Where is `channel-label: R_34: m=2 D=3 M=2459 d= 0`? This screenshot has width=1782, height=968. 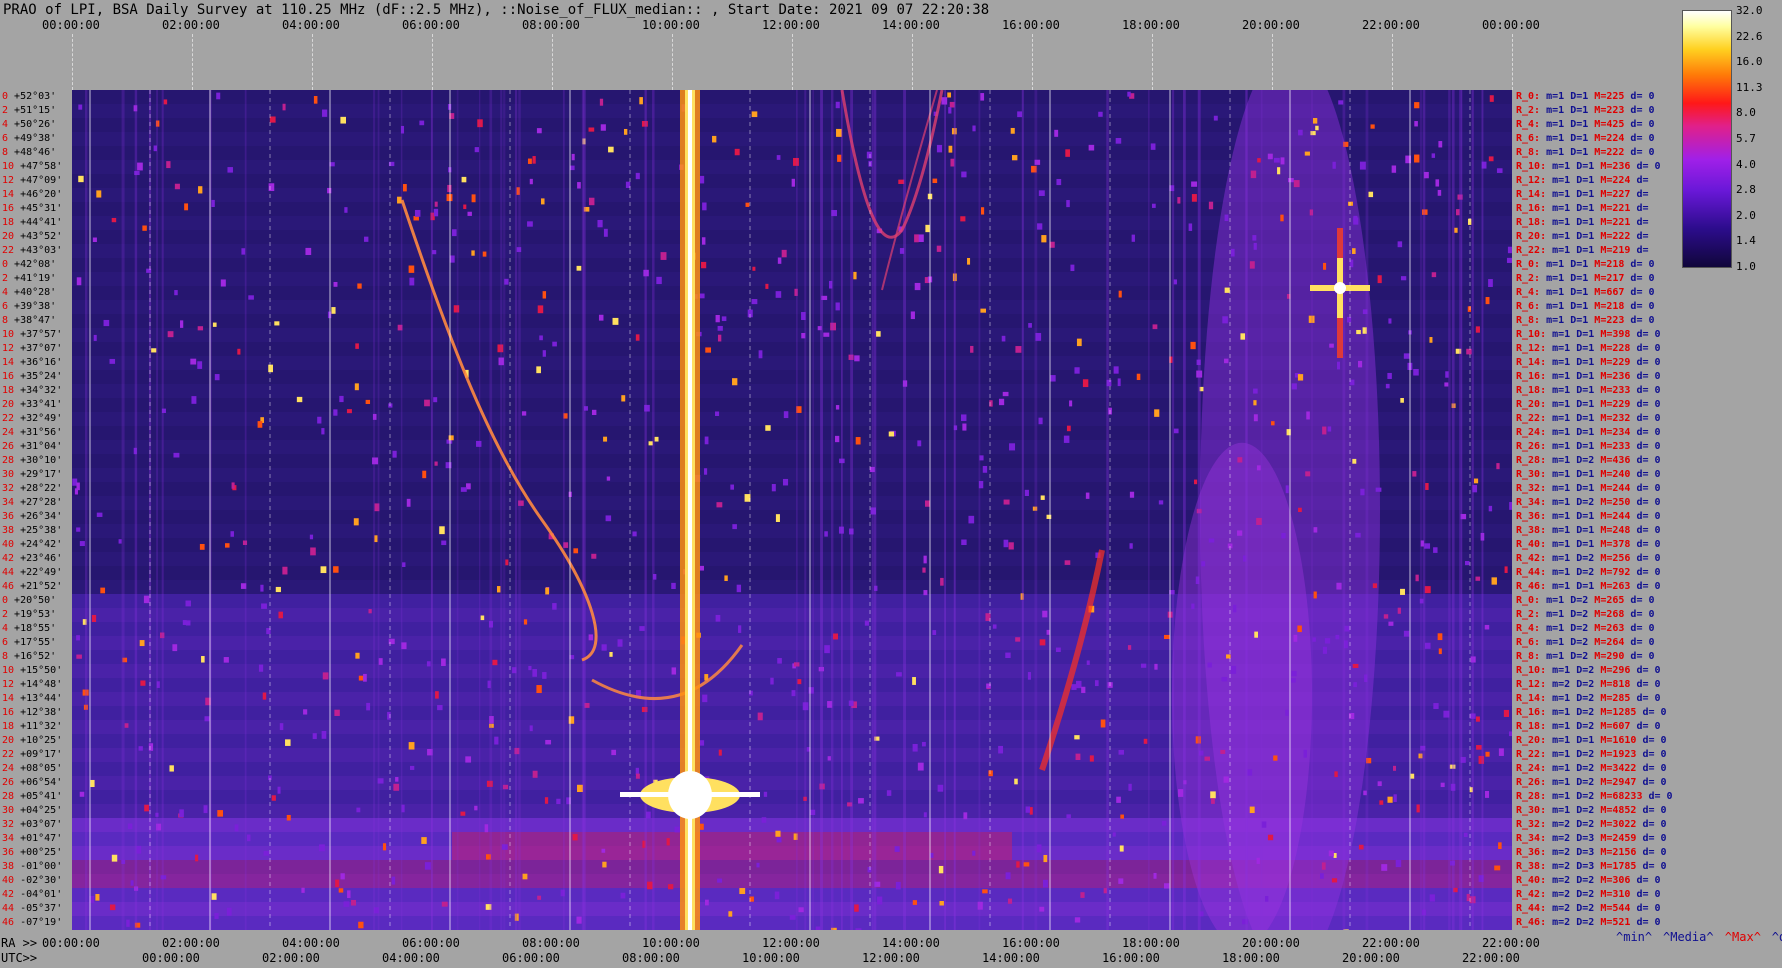
channel-label: R_34: m=2 D=3 M=2459 d= 0 is located at coordinates (1591, 839).